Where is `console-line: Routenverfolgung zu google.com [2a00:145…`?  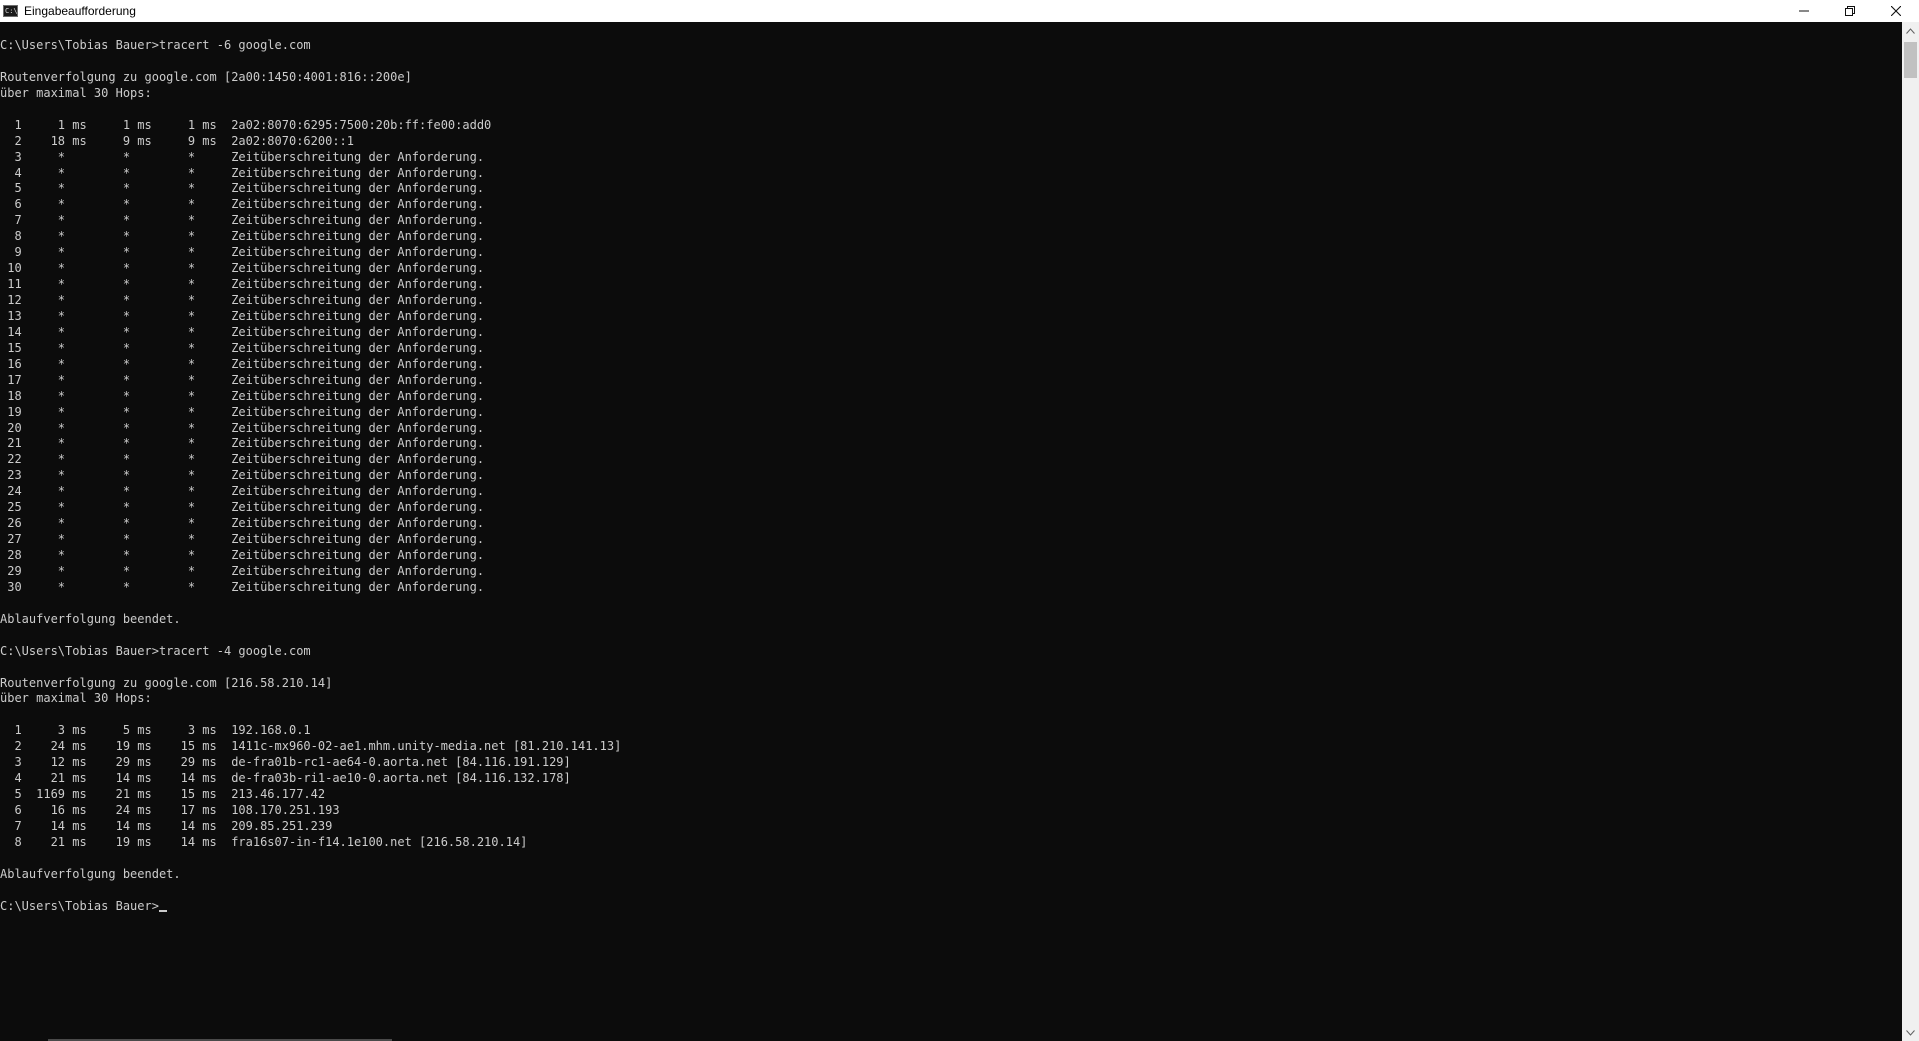
console-line: Routenverfolgung zu google.com [2a00:145… is located at coordinates (206, 76).